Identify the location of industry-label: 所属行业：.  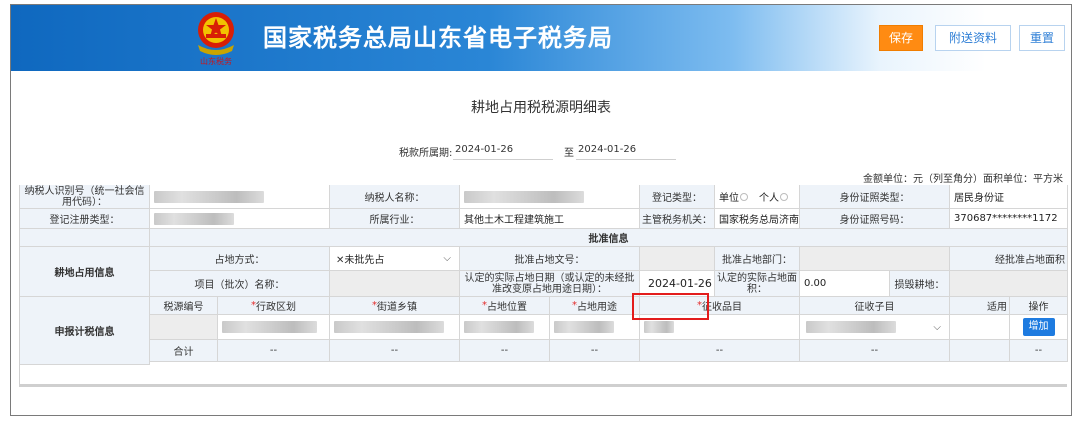
(395, 219).